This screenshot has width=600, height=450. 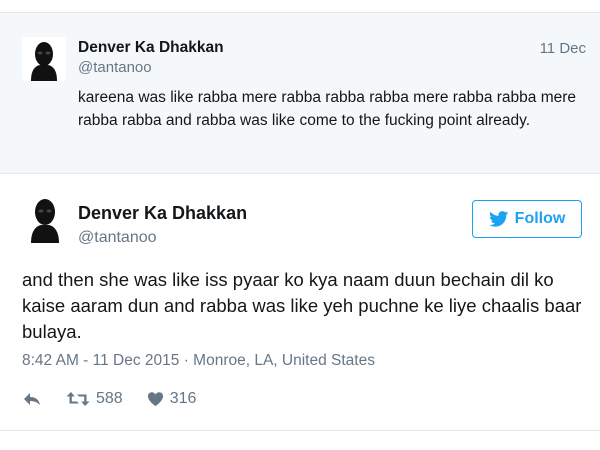 What do you see at coordinates (540, 218) in the screenshot?
I see `follow-button-label: Follow` at bounding box center [540, 218].